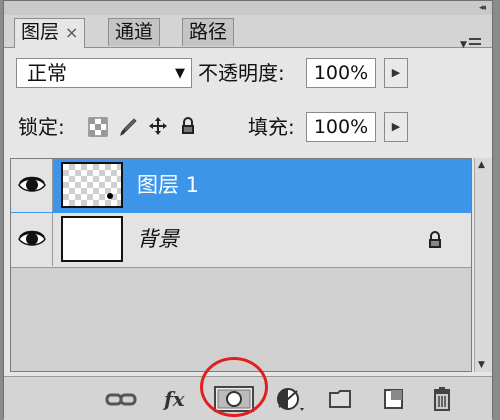  I want to click on layer-row-background: 背景, so click(241, 240).